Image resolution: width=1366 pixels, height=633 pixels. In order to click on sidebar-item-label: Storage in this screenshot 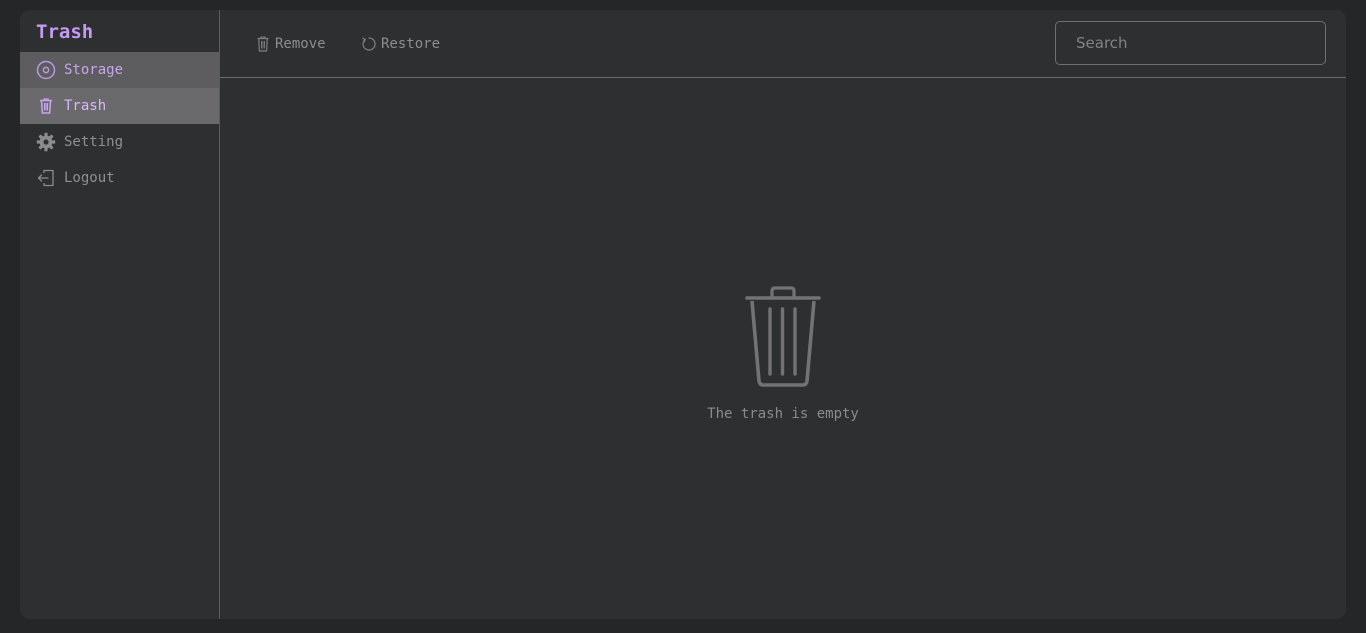, I will do `click(94, 70)`.